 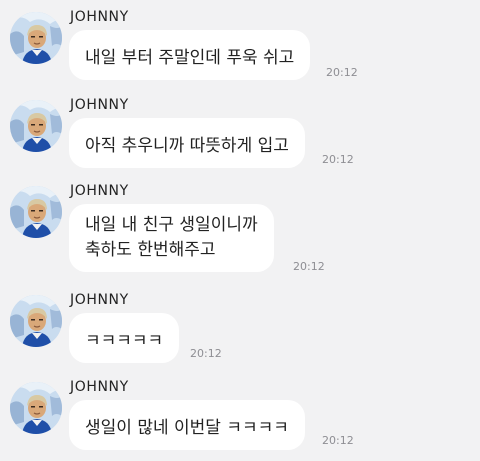 I want to click on message-text-line: 내일 내 친구 생일이니까, so click(x=171, y=225).